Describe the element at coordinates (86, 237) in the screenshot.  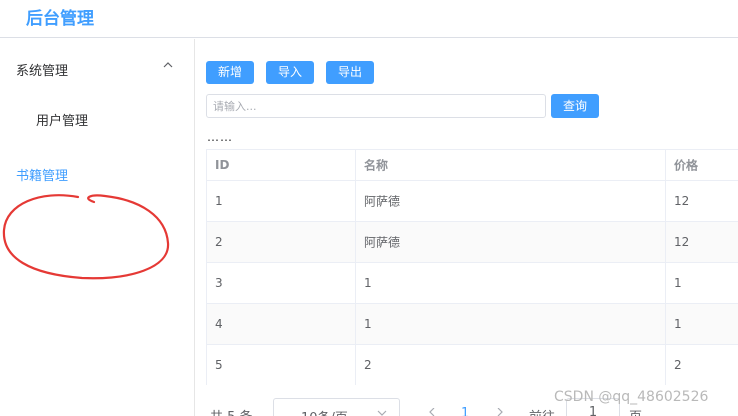
I see `red-circle-annotation` at that location.